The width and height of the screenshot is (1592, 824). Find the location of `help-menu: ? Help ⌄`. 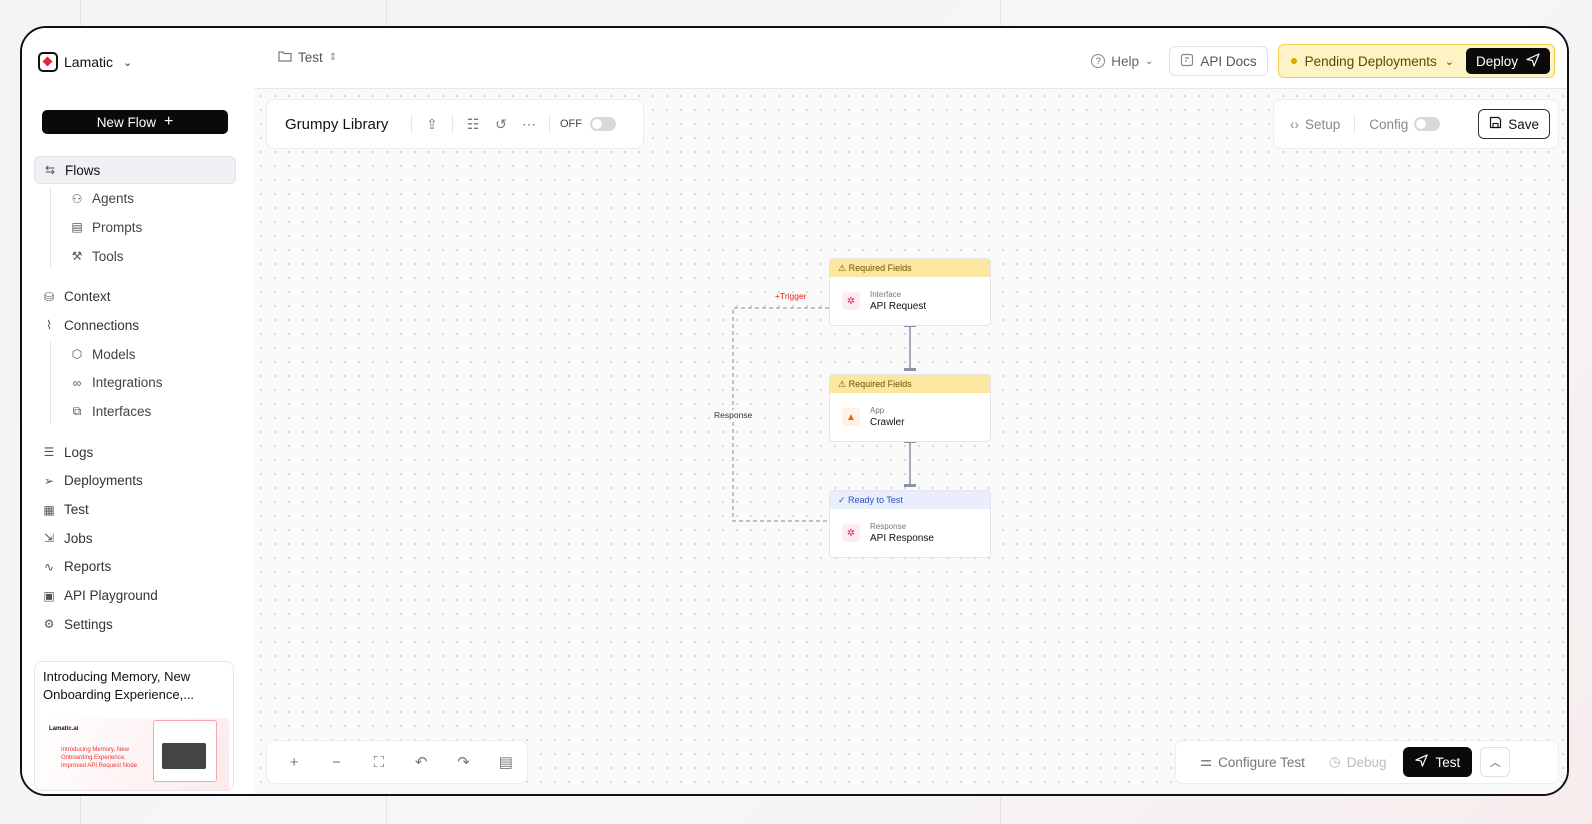

help-menu: ? Help ⌄ is located at coordinates (1122, 61).